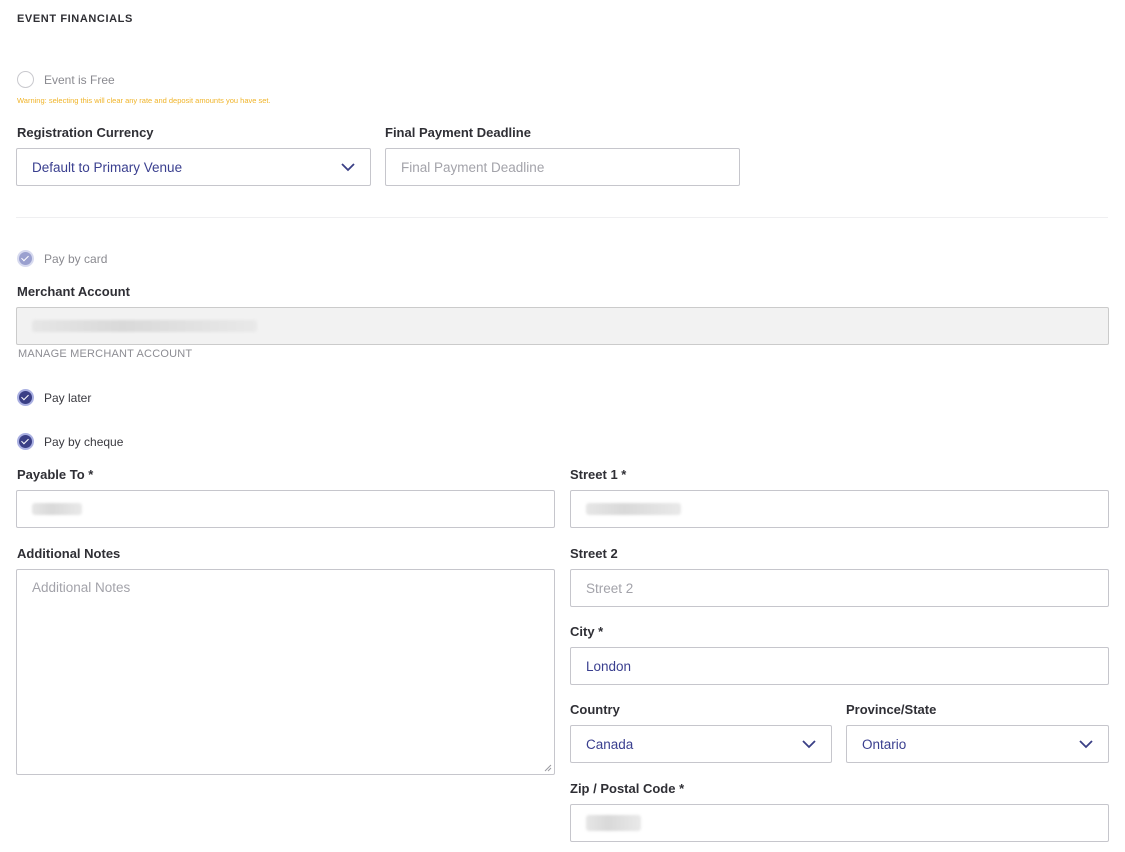  I want to click on country-select: Canada, so click(701, 744).